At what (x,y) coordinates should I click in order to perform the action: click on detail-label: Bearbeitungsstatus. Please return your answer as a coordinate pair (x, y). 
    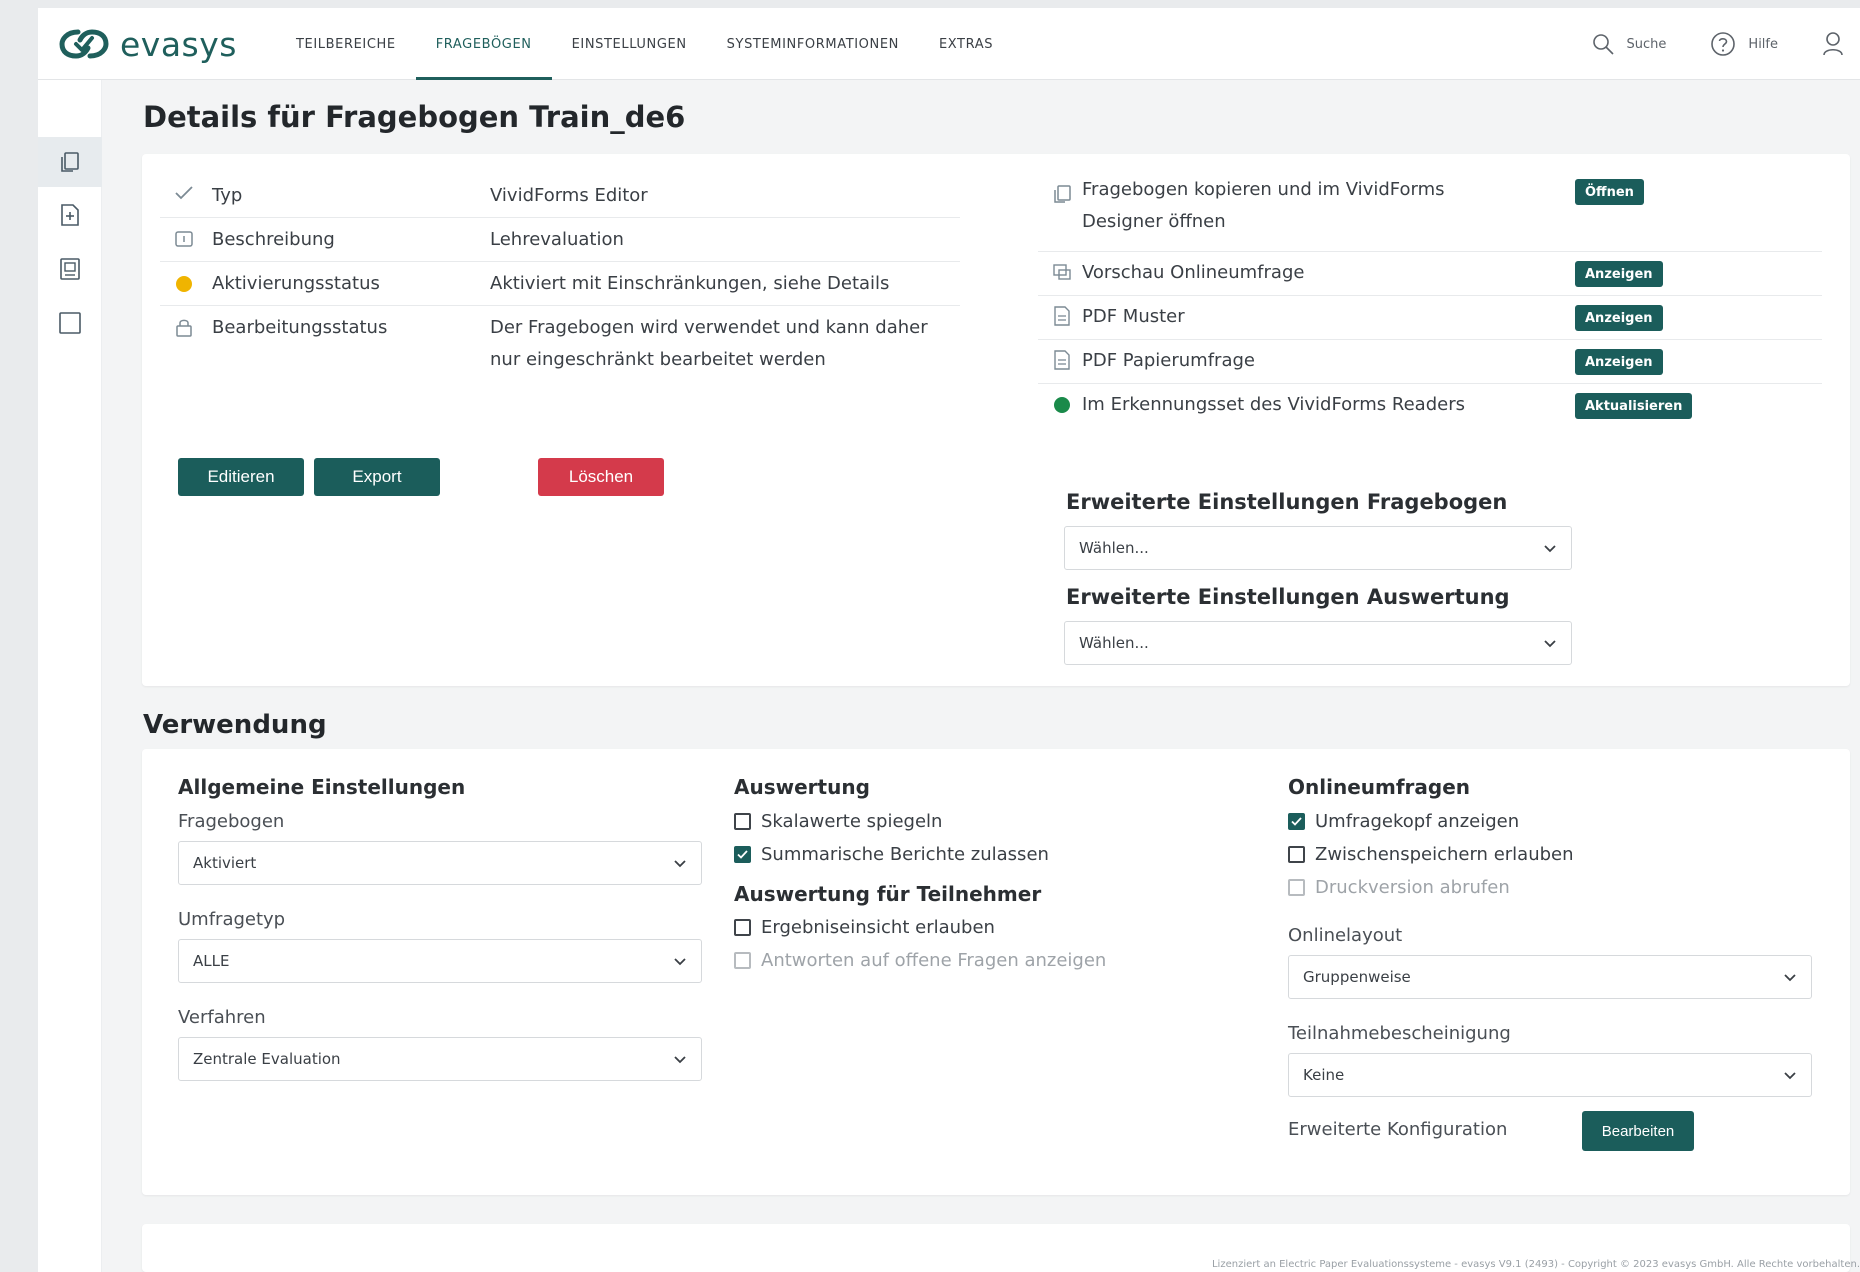
    Looking at the image, I should click on (300, 327).